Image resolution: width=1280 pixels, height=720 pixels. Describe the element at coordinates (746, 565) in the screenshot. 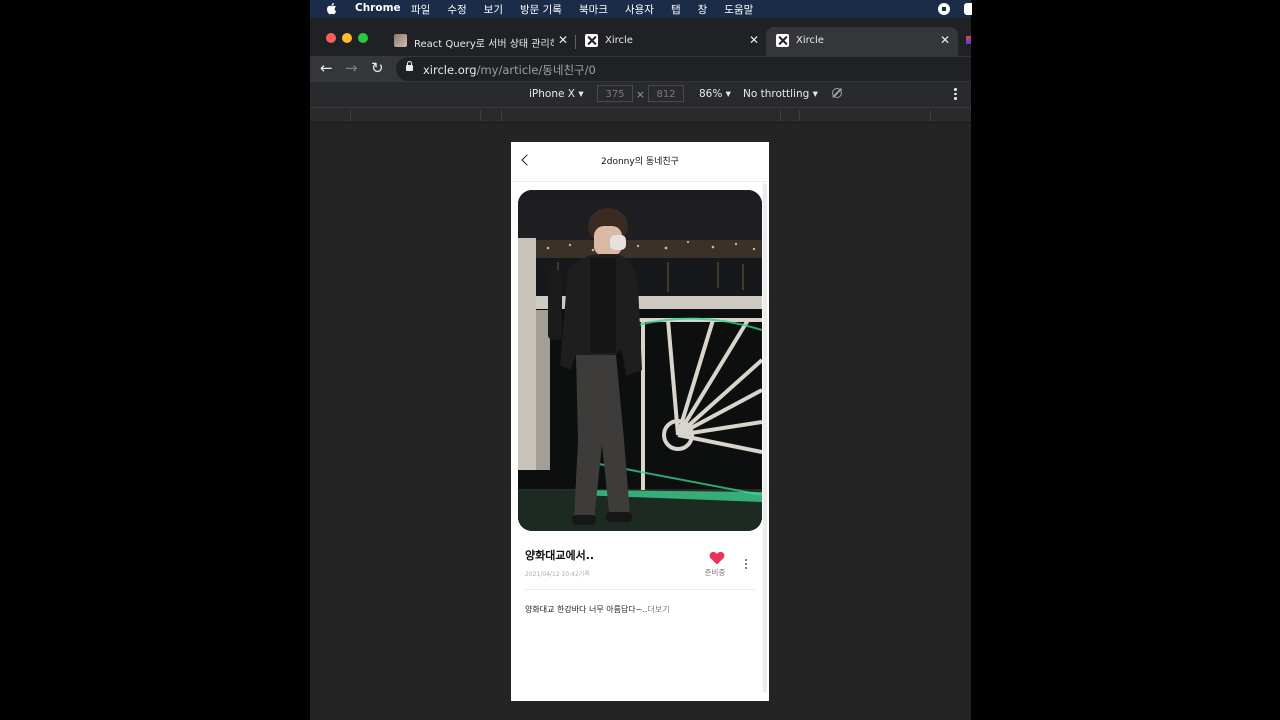

I see `post-more-options-icon` at that location.